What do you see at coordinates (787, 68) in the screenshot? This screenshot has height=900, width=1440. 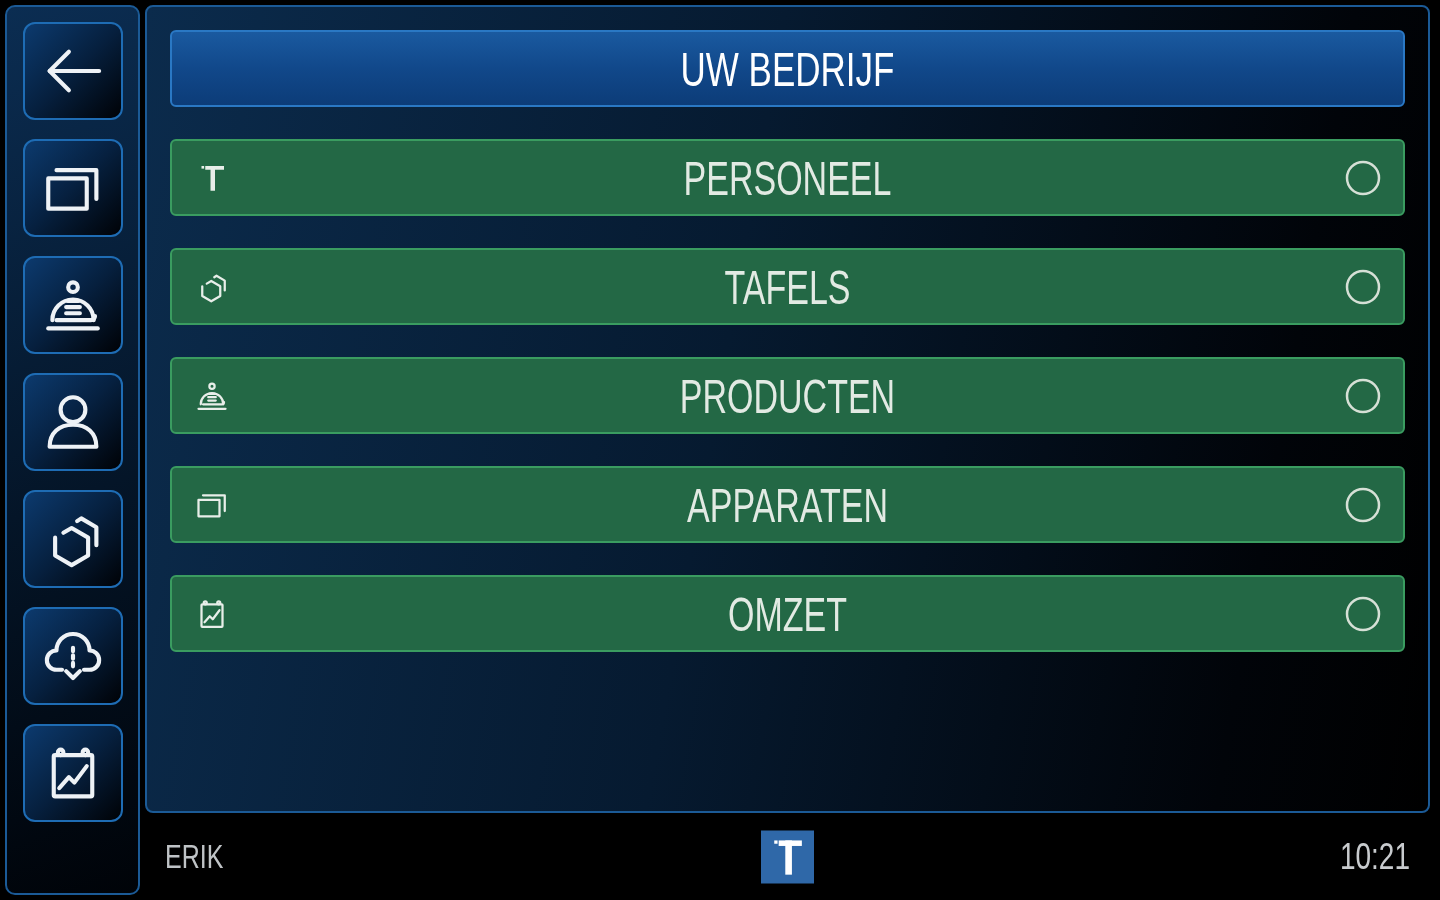 I see `page-title: UW BEDRIJF` at bounding box center [787, 68].